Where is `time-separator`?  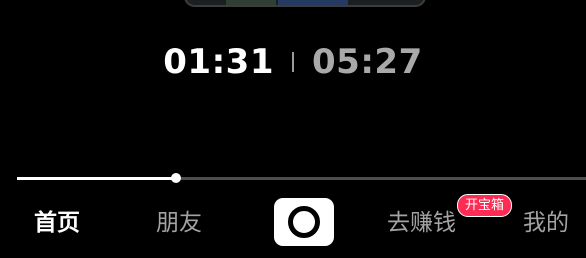 time-separator is located at coordinates (293, 62).